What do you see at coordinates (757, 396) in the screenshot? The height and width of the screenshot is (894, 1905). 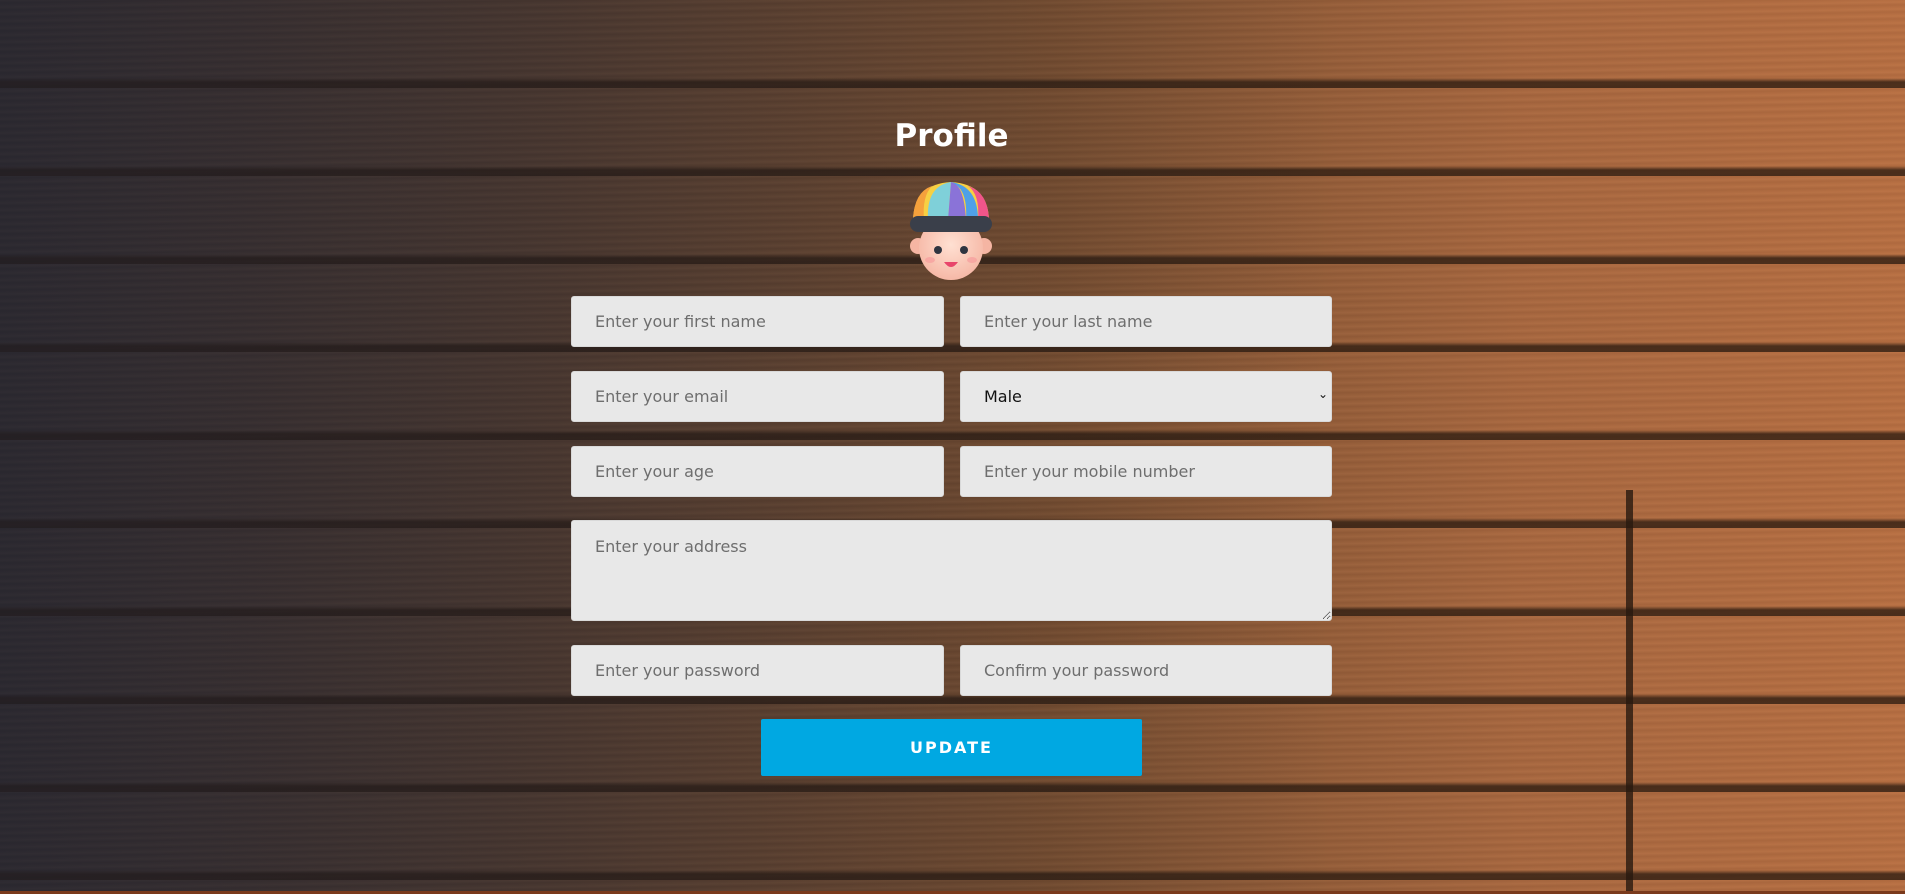 I see `email-field` at bounding box center [757, 396].